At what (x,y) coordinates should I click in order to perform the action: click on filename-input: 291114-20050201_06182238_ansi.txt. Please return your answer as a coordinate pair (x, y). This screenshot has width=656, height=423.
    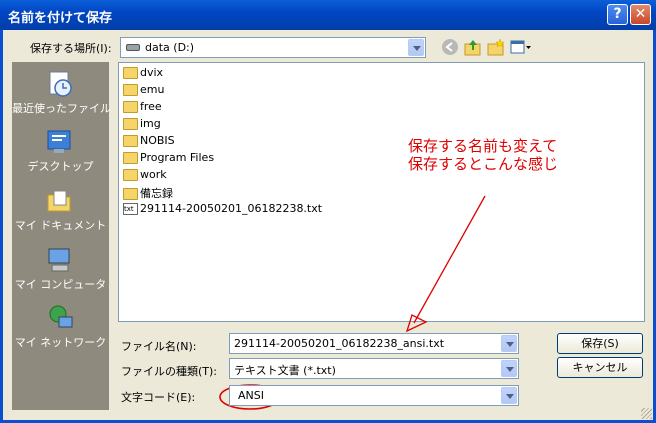
    Looking at the image, I should click on (374, 343).